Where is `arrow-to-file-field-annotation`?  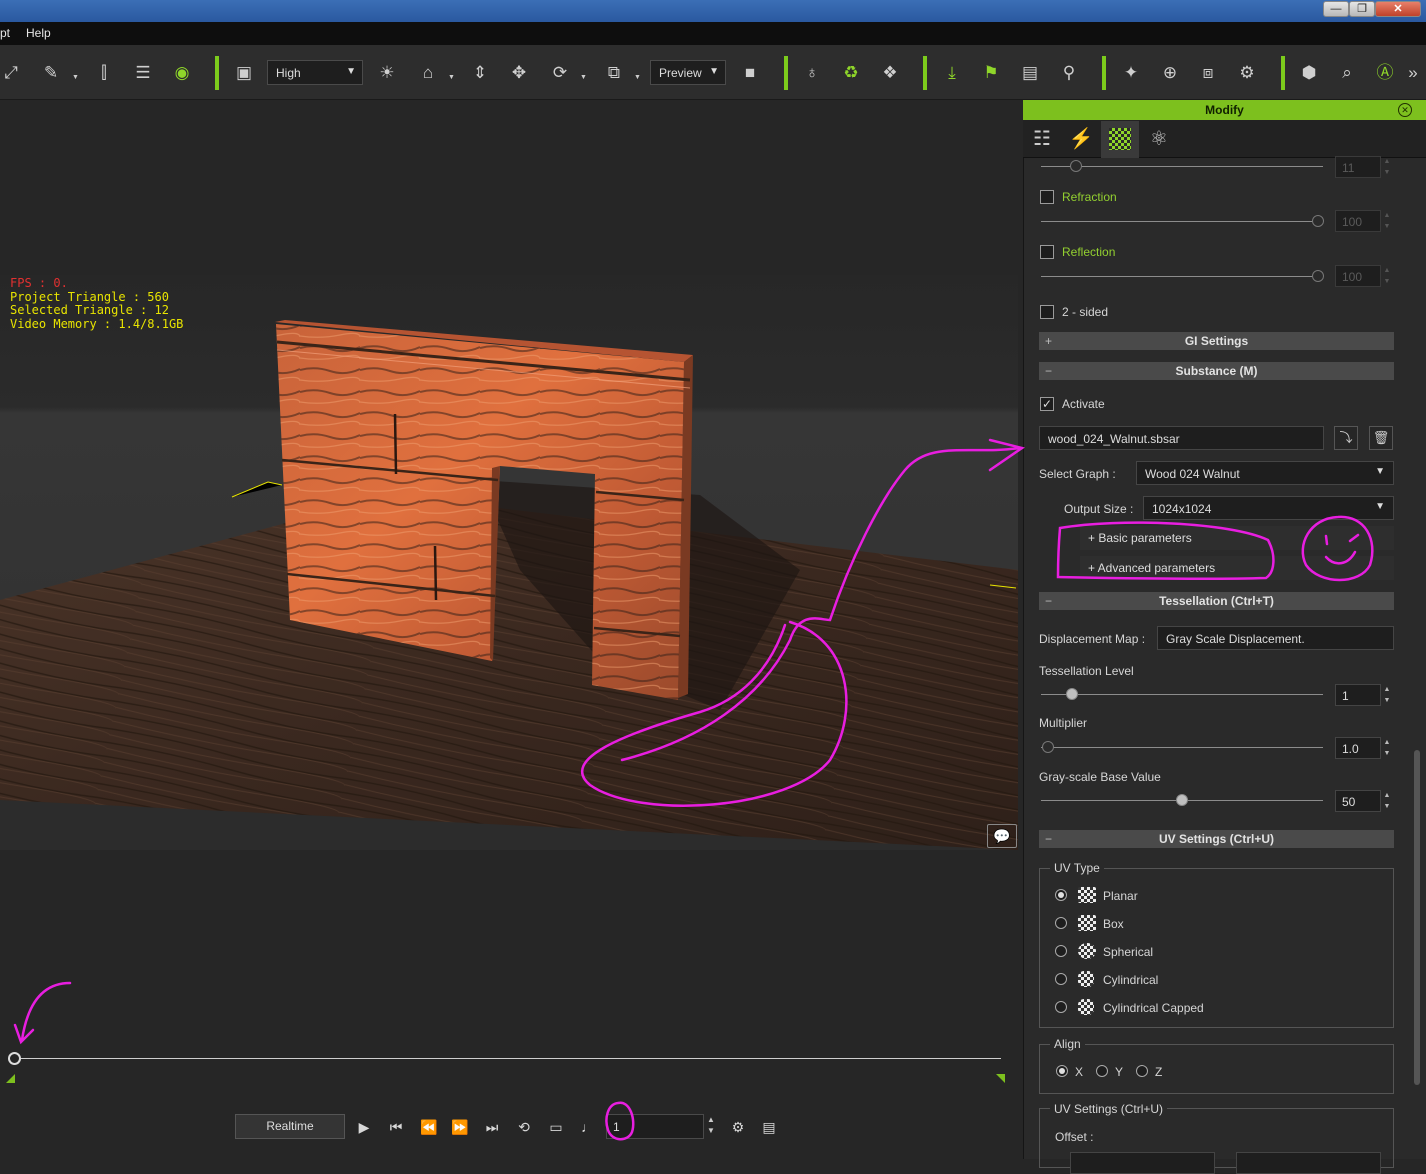 arrow-to-file-field-annotation is located at coordinates (803, 622).